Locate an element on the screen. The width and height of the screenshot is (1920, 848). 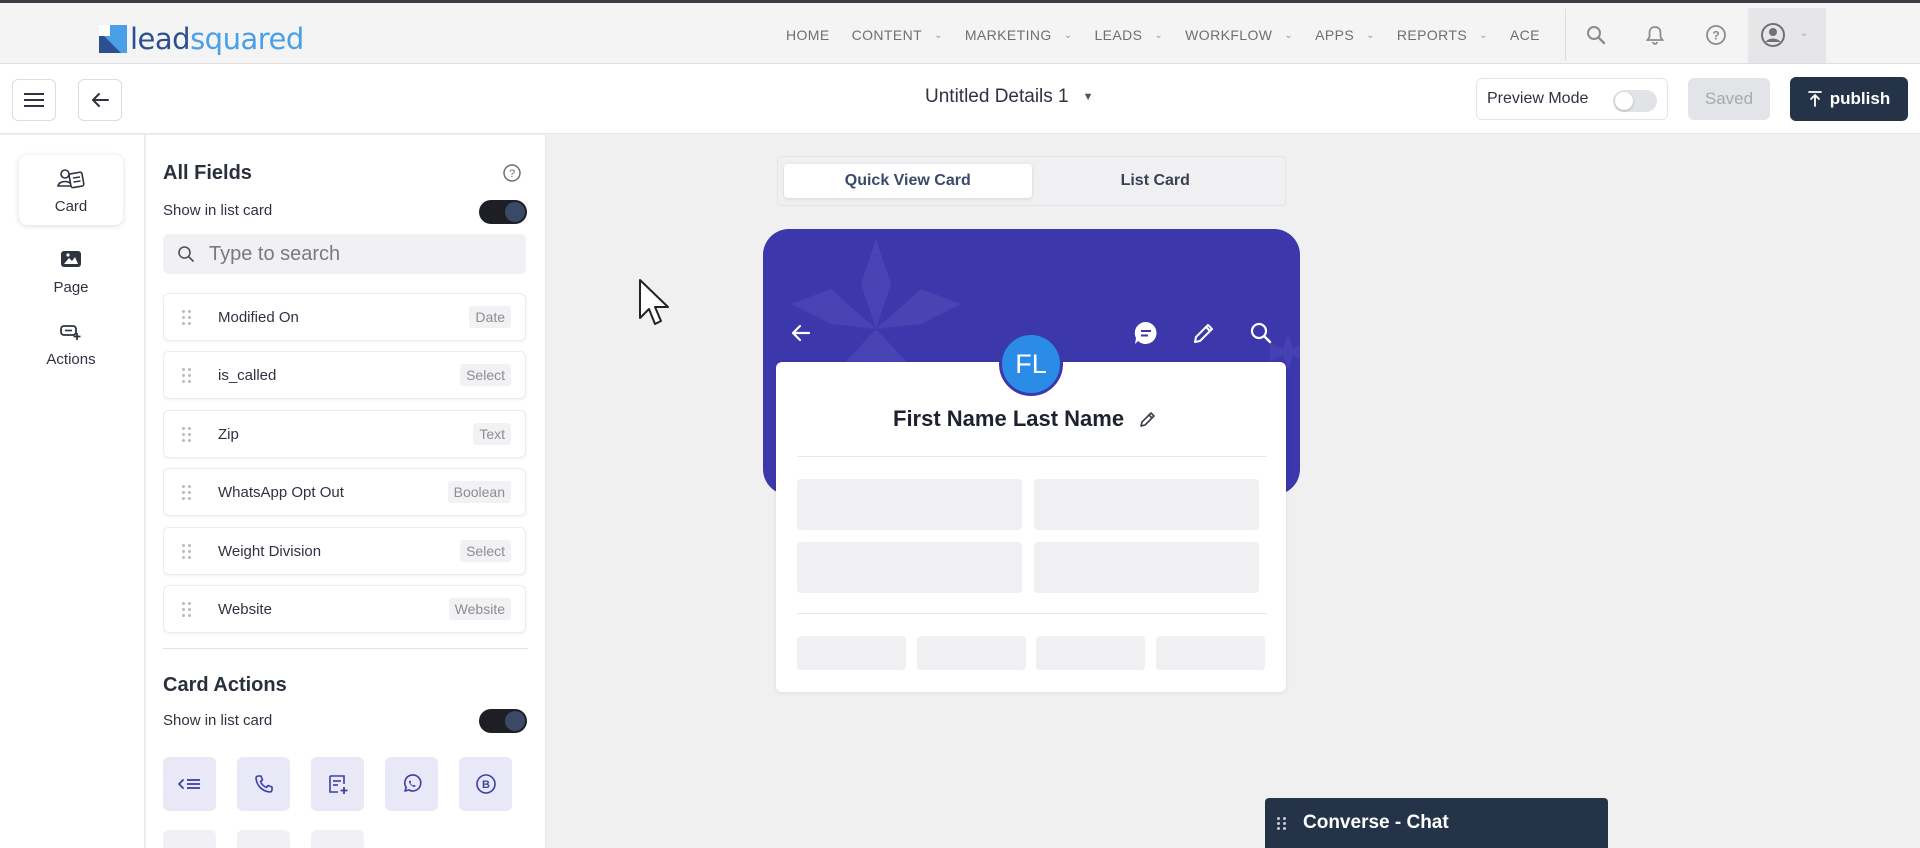
call-action-button is located at coordinates (263, 784).